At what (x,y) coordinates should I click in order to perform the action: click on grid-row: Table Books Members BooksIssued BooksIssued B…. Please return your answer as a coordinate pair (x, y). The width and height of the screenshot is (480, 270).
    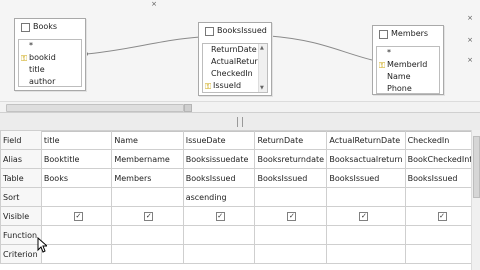
    Looking at the image, I should click on (240, 178).